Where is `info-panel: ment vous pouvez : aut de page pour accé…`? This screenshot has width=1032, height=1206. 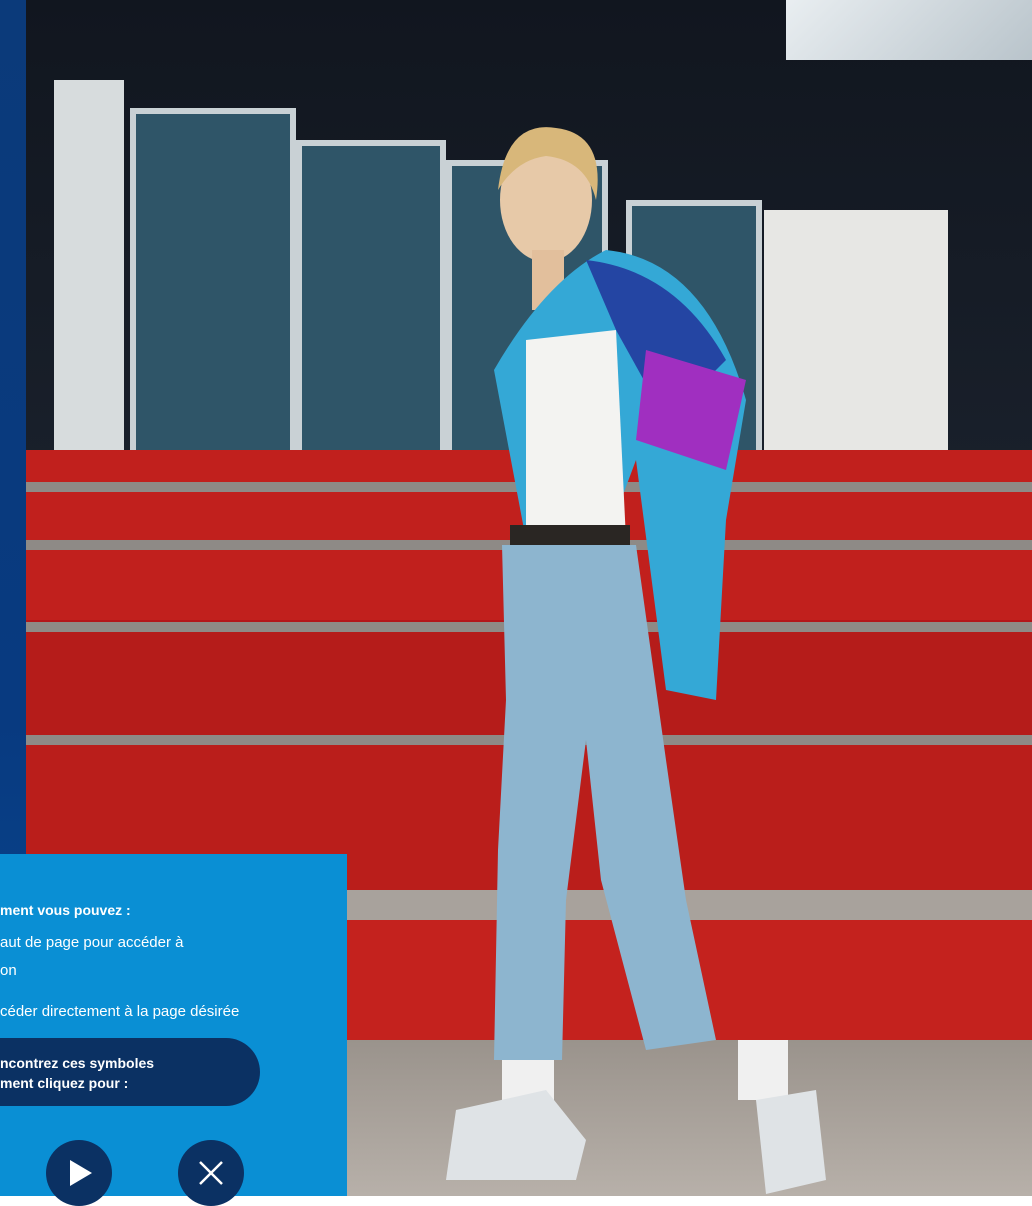 info-panel: ment vous pouvez : aut de page pour accé… is located at coordinates (173, 1030).